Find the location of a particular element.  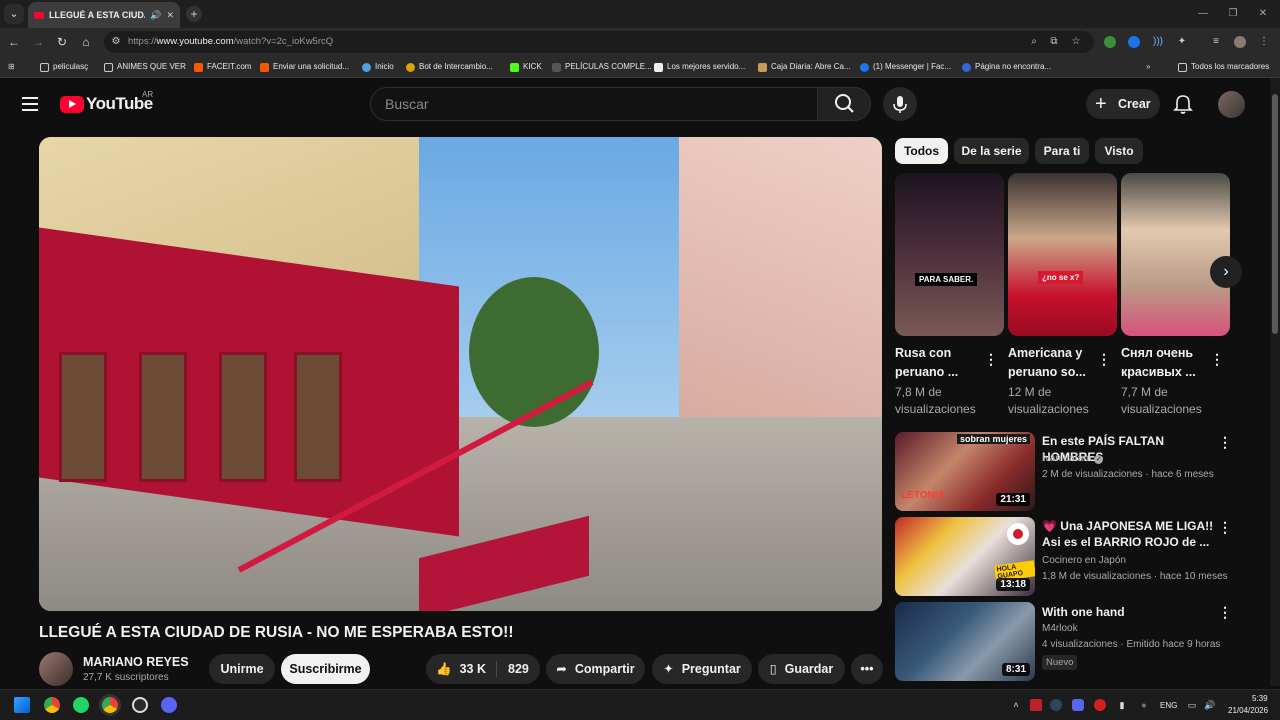

extension-shield-icon is located at coordinates (1110, 42).